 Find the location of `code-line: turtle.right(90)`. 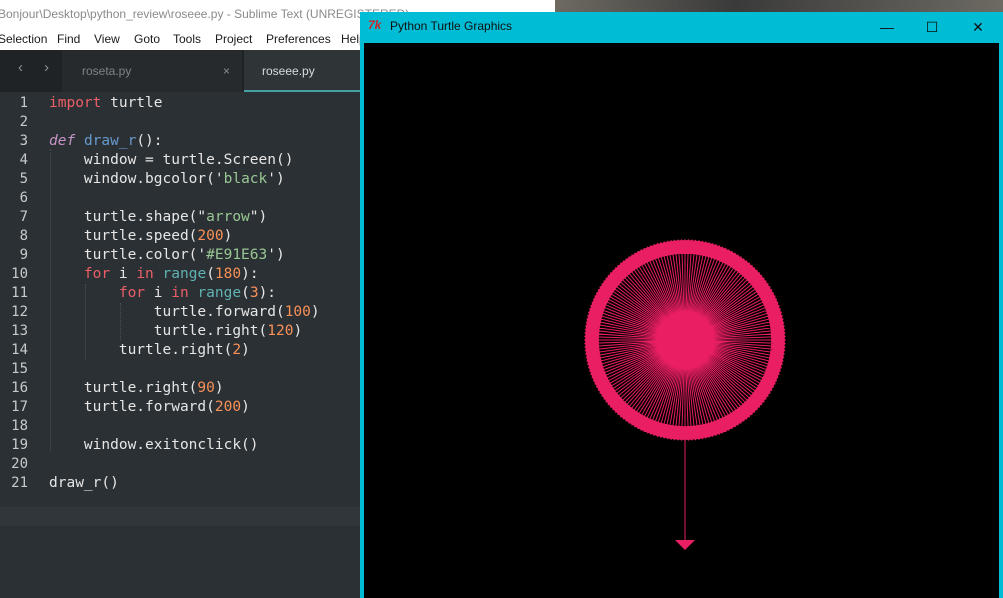

code-line: turtle.right(90) is located at coordinates (136, 388).